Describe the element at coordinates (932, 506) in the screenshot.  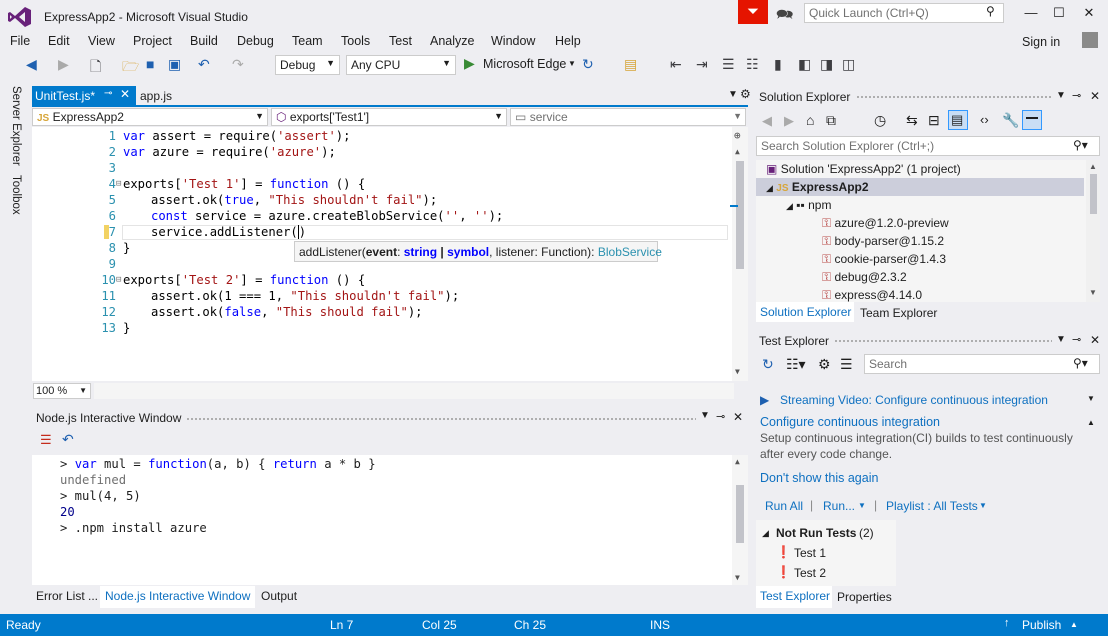
I see `playlist-button: Playlist : All Tests` at that location.